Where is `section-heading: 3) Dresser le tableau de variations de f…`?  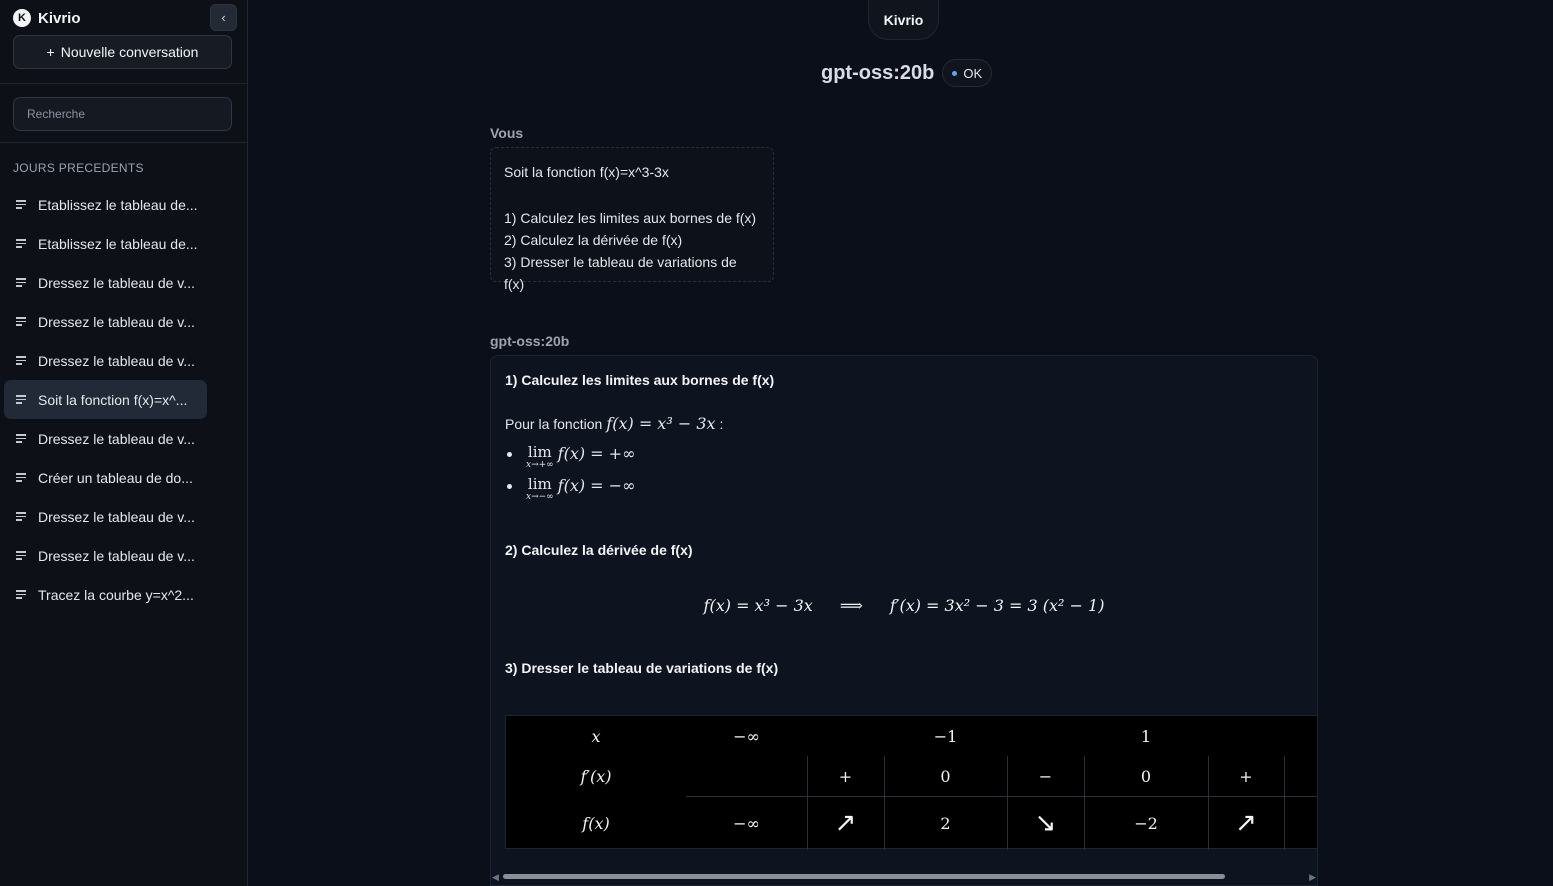
section-heading: 3) Dresser le tableau de variations de f… is located at coordinates (642, 668).